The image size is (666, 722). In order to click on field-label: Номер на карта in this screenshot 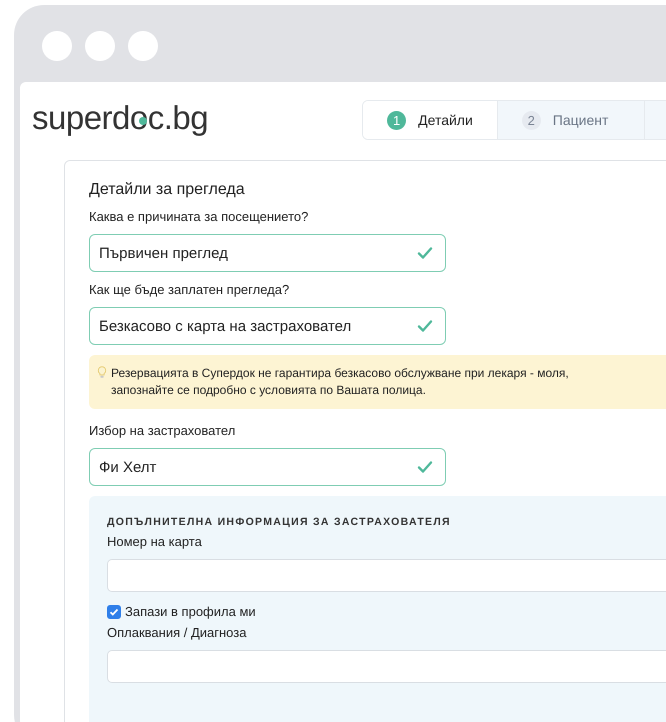, I will do `click(155, 541)`.